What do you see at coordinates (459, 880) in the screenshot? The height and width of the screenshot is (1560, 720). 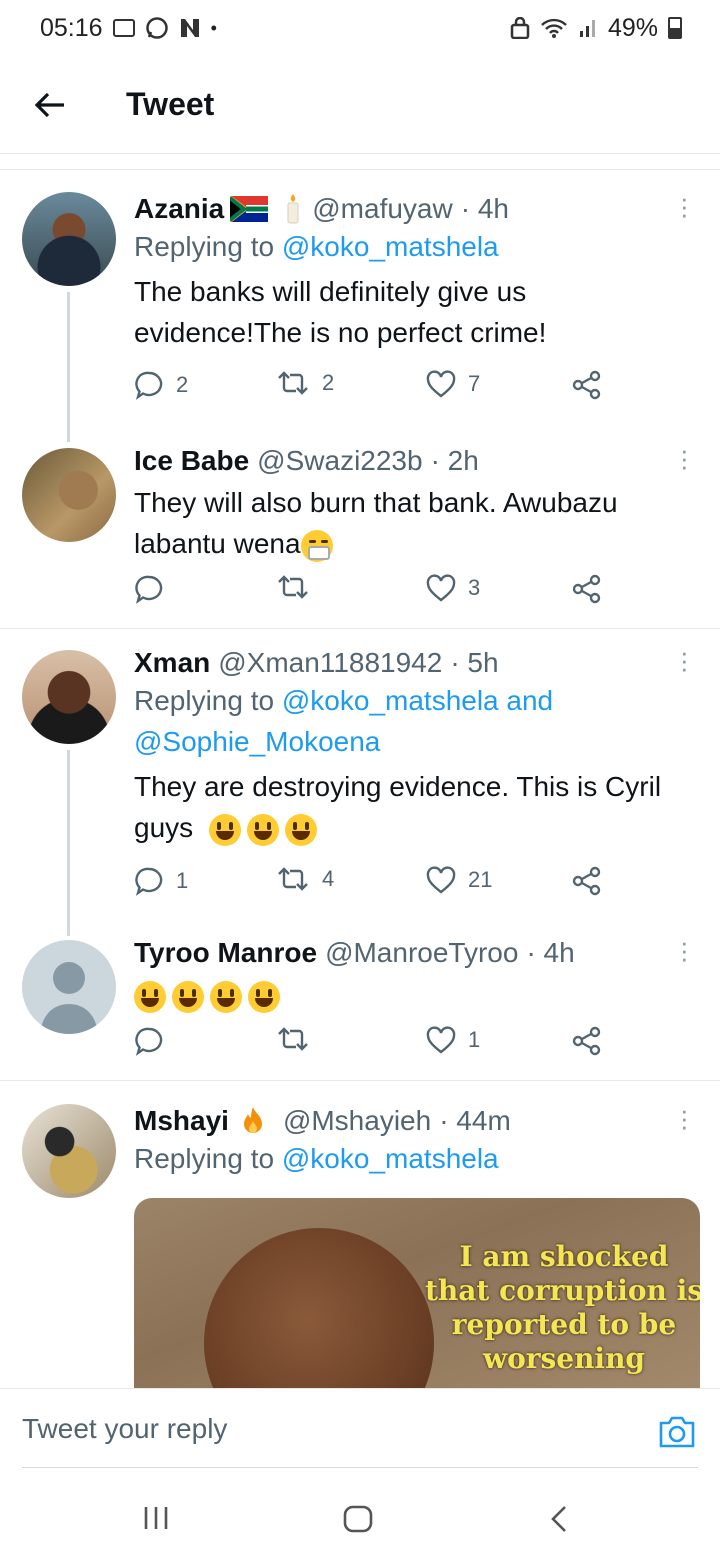 I see `like-button: 21` at bounding box center [459, 880].